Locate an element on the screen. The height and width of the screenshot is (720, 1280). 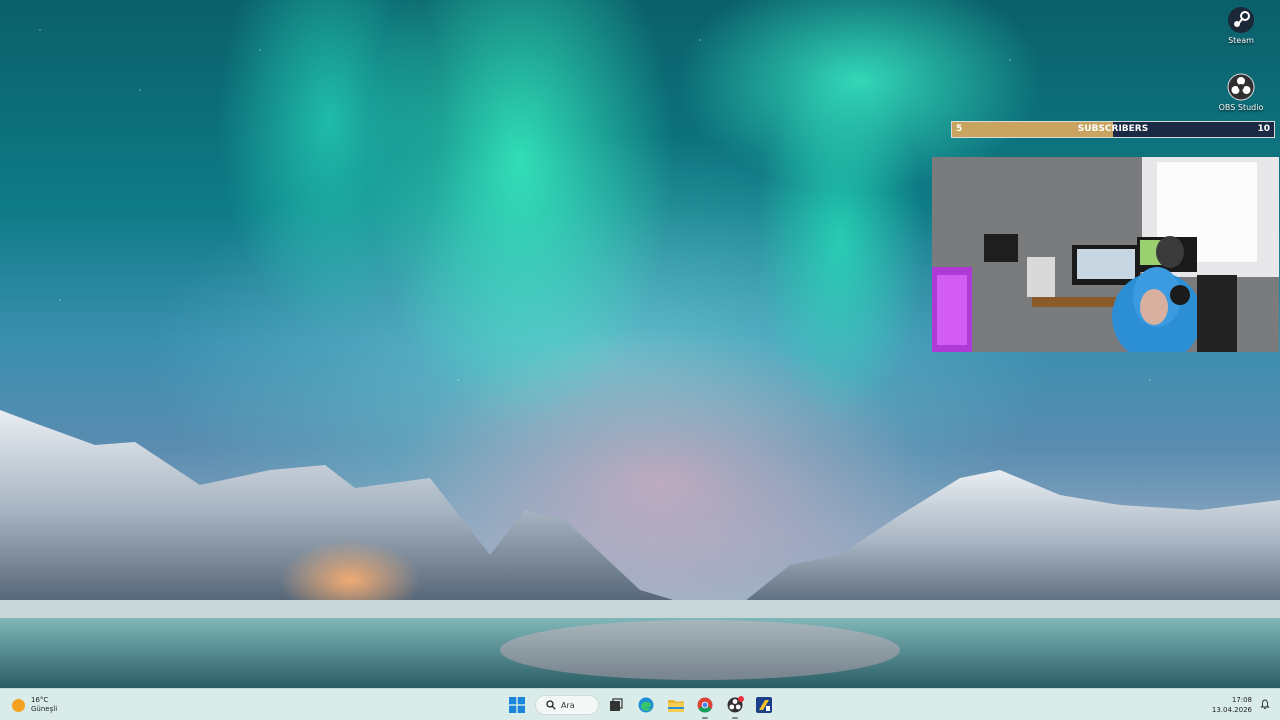
taskbar-search: Ara is located at coordinates (567, 705).